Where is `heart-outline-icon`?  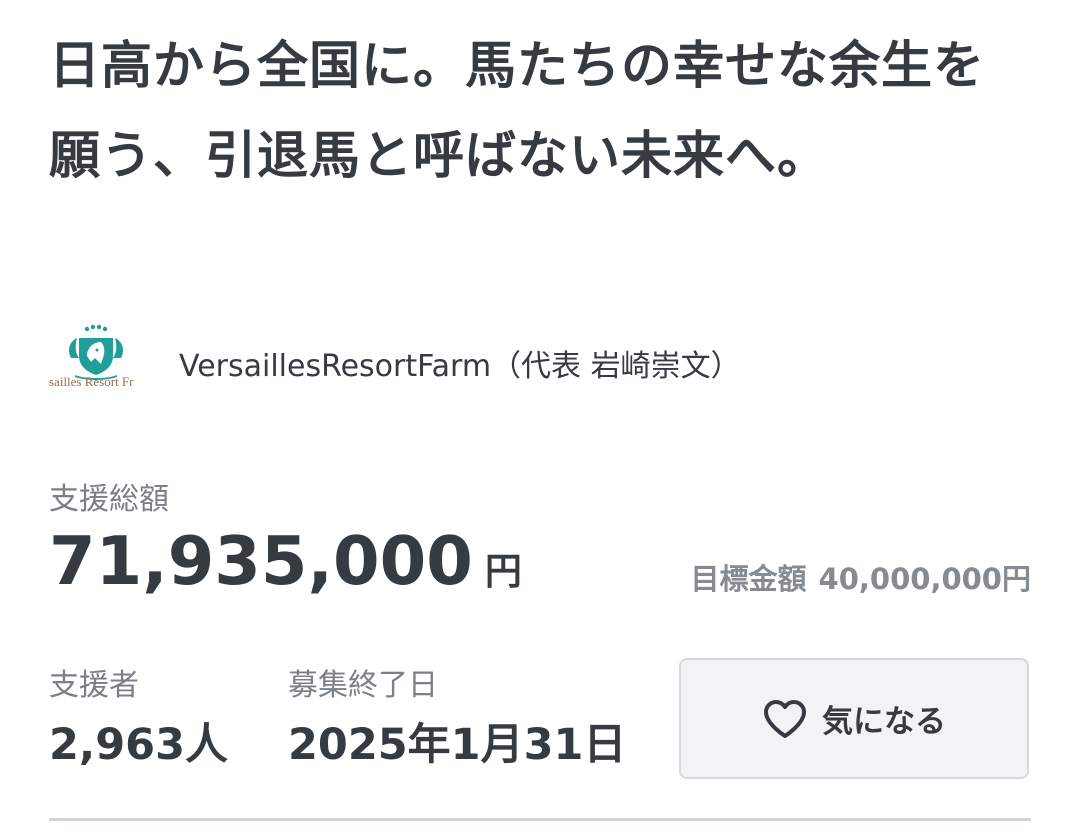 heart-outline-icon is located at coordinates (785, 718).